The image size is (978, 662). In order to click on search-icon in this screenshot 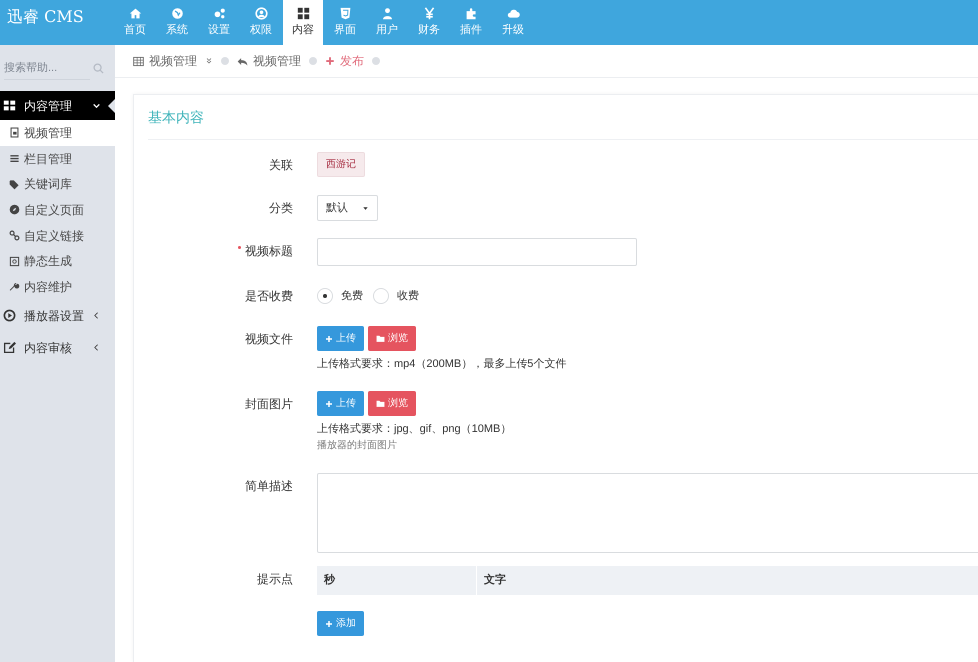, I will do `click(98, 68)`.